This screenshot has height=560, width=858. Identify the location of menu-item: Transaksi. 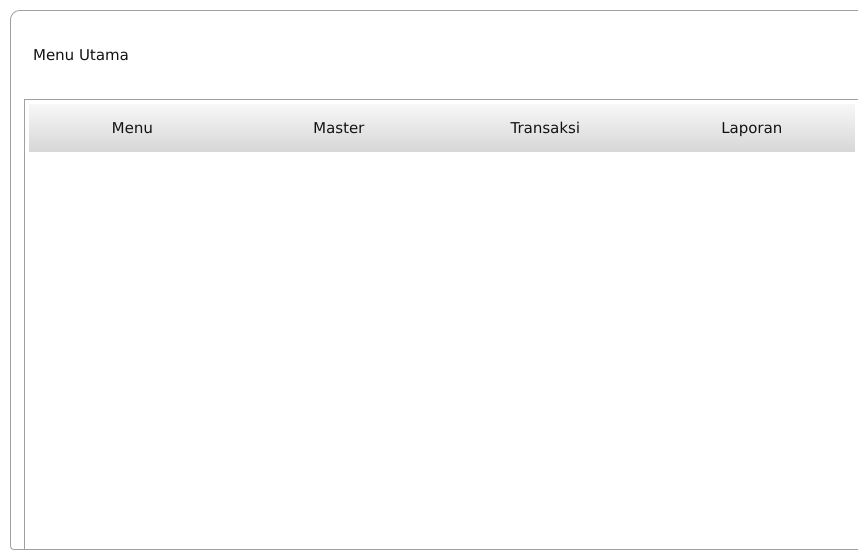
(545, 128).